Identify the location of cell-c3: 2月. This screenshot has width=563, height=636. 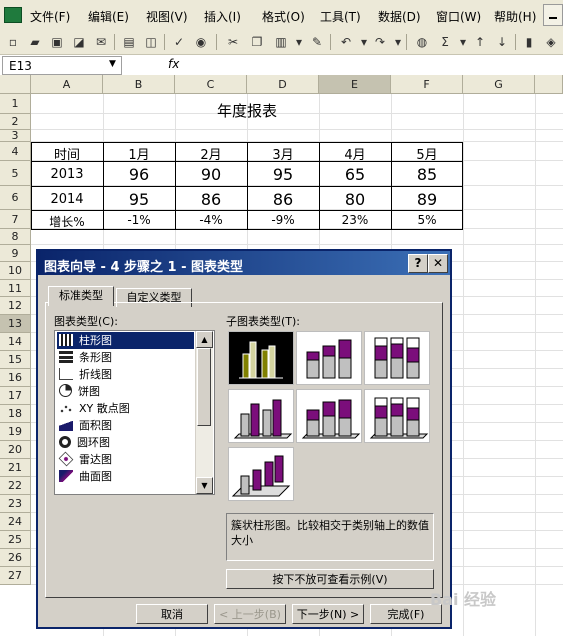
(211, 153).